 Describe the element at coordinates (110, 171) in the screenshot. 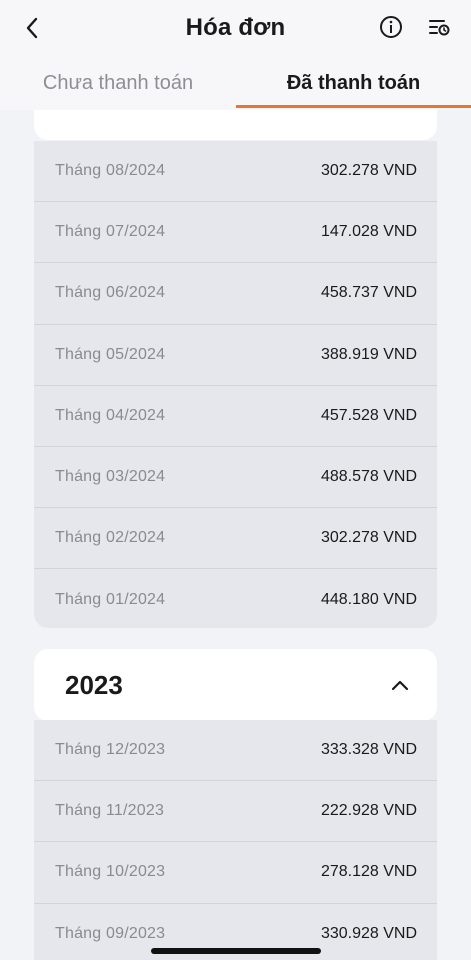

I see `invoice-month: Tháng 08/2024` at that location.